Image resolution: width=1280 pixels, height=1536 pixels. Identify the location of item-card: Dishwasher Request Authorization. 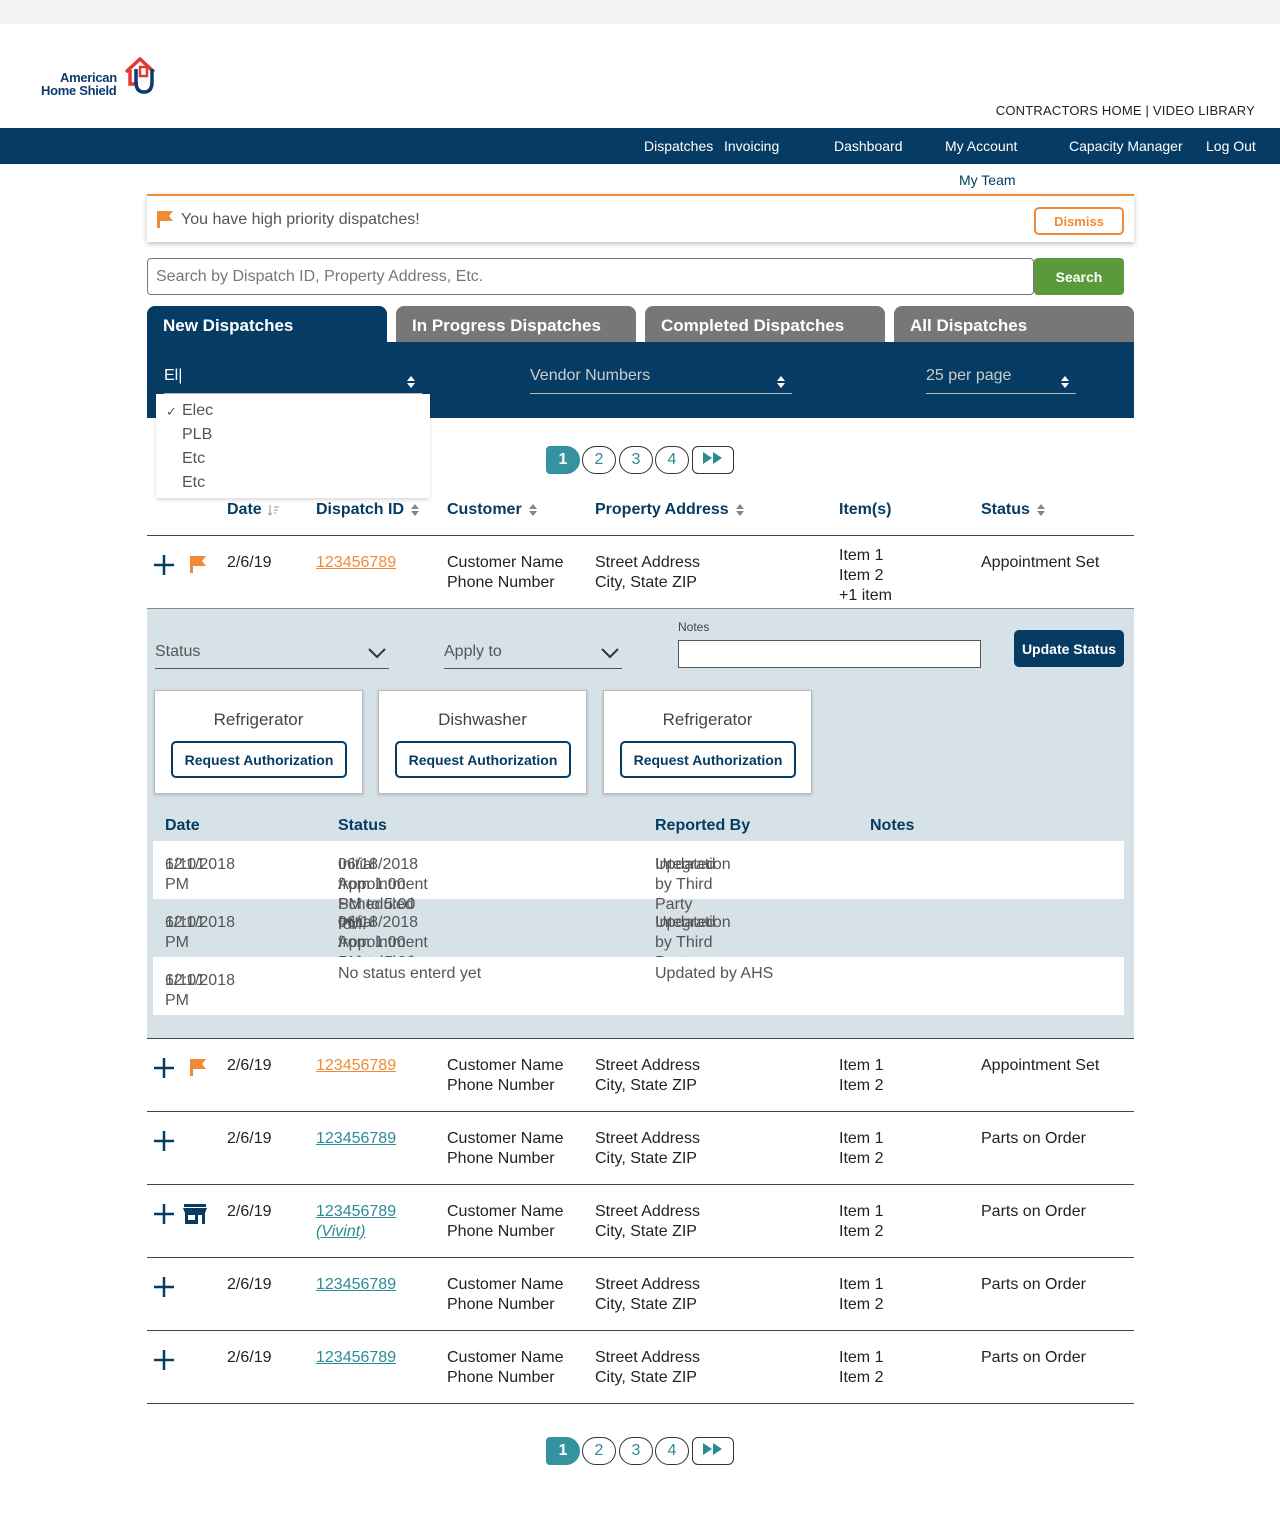
(482, 742).